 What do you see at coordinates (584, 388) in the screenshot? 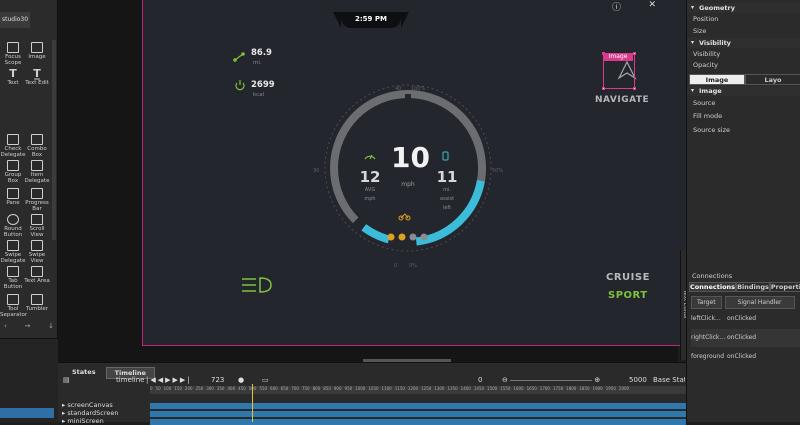
I see `ruler-tick-label: 1850` at bounding box center [584, 388].